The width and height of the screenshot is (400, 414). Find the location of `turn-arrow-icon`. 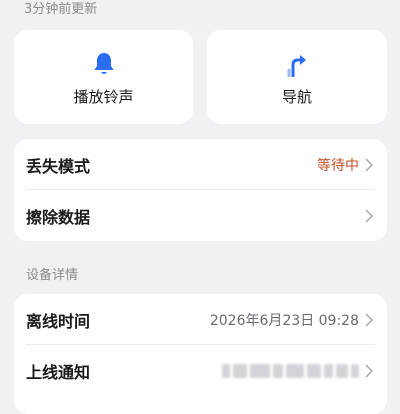

turn-arrow-icon is located at coordinates (297, 64).